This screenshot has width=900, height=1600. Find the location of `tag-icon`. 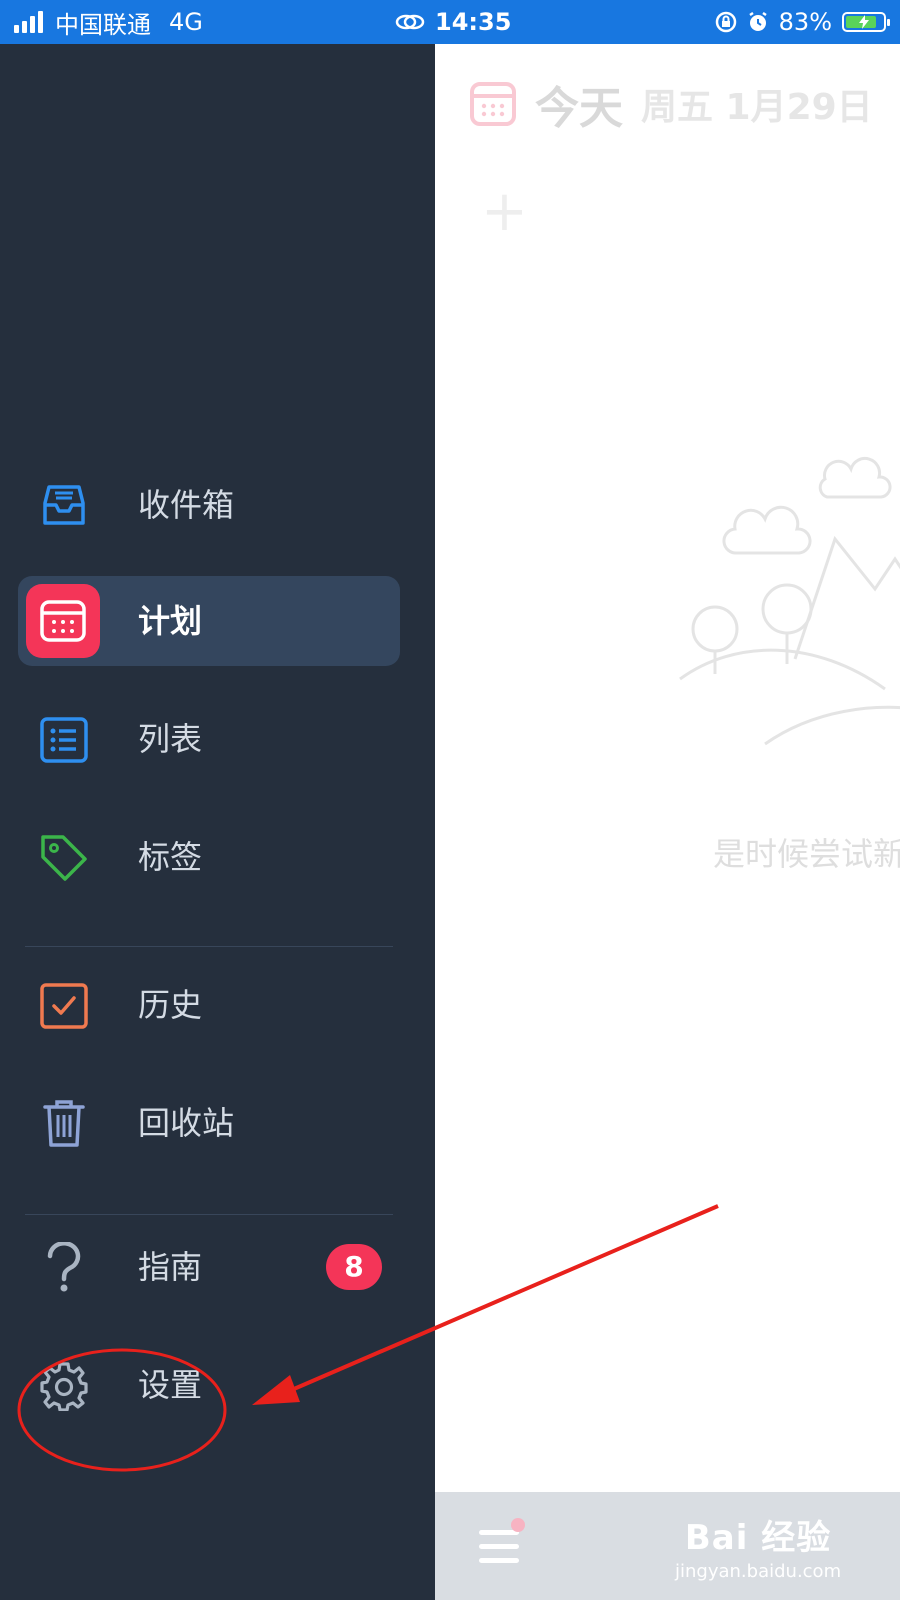

tag-icon is located at coordinates (64, 858).